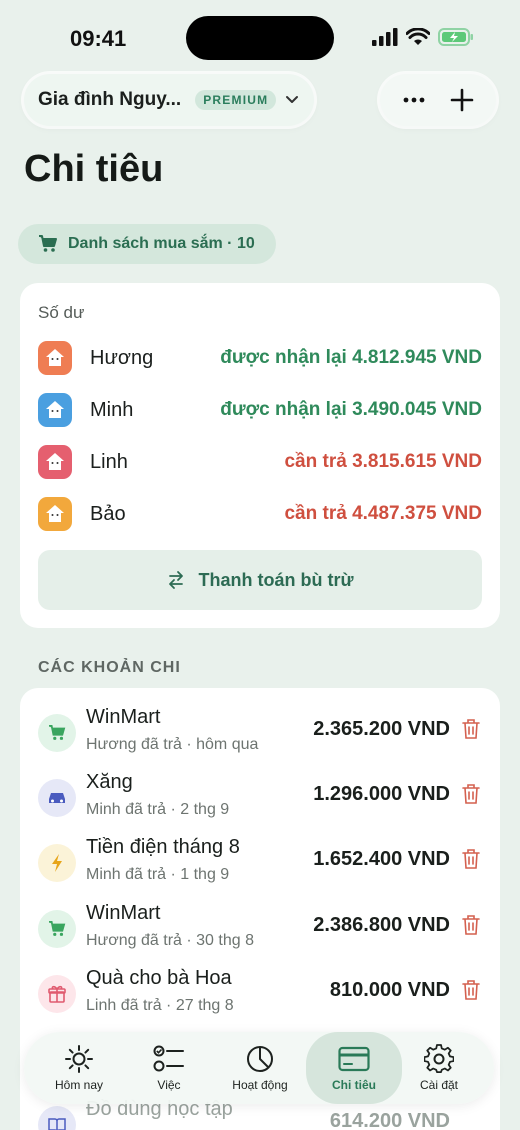 The height and width of the screenshot is (1130, 520). I want to click on status-time: 09:41, so click(98, 38).